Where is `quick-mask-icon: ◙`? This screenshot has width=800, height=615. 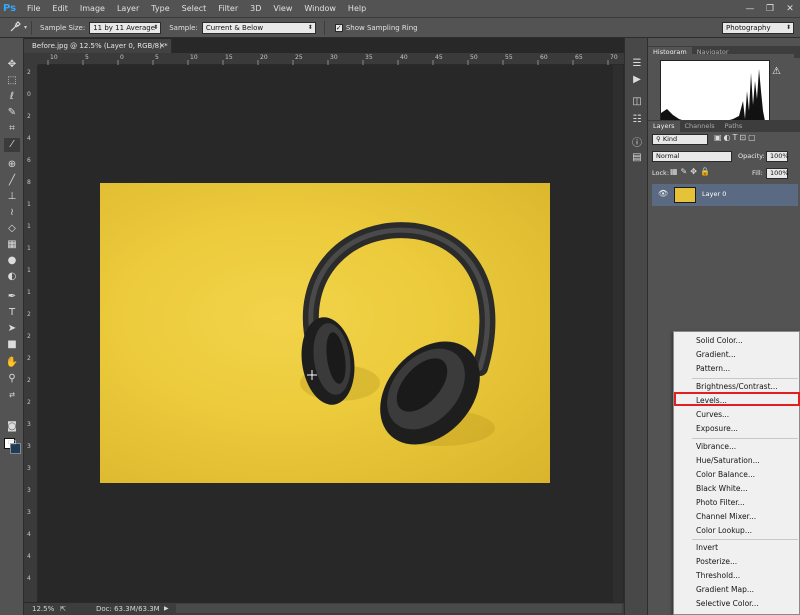
quick-mask-icon: ◙ is located at coordinates (12, 427).